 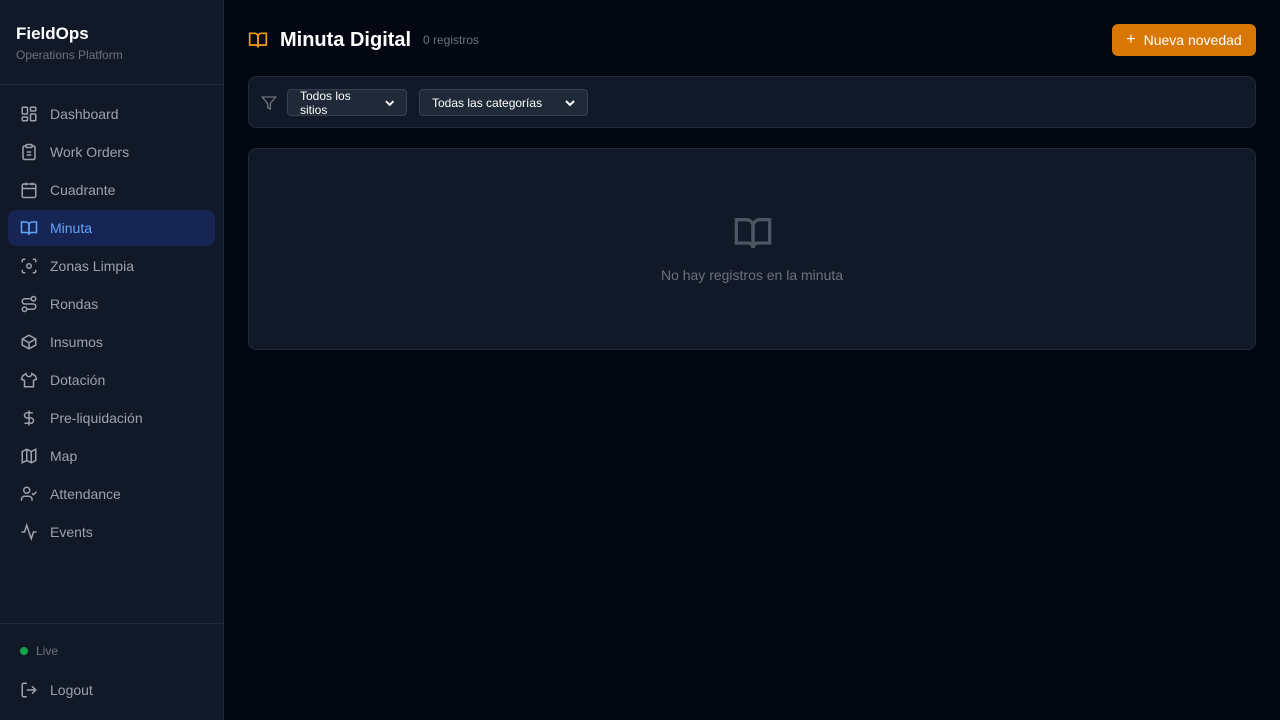 What do you see at coordinates (29, 114) in the screenshot?
I see `dashboard-icon` at bounding box center [29, 114].